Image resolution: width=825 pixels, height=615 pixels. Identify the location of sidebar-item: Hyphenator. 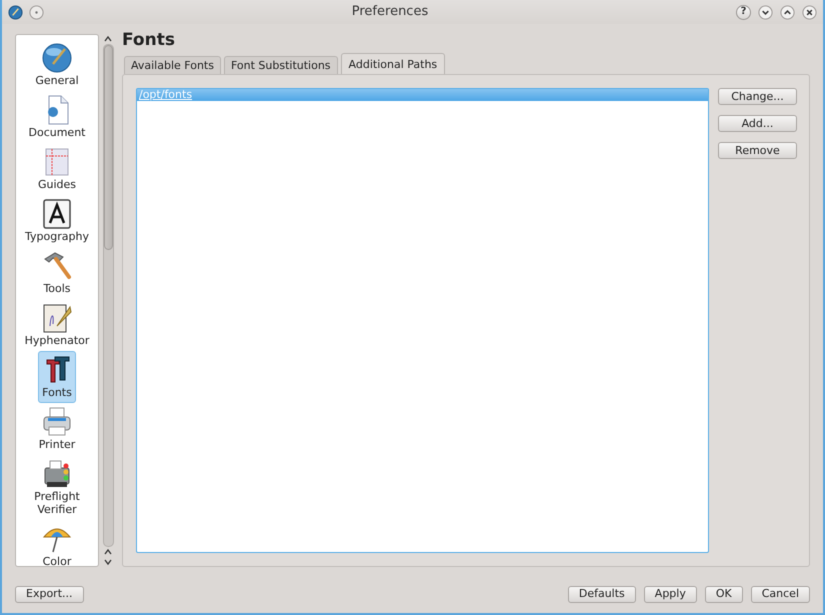
(57, 325).